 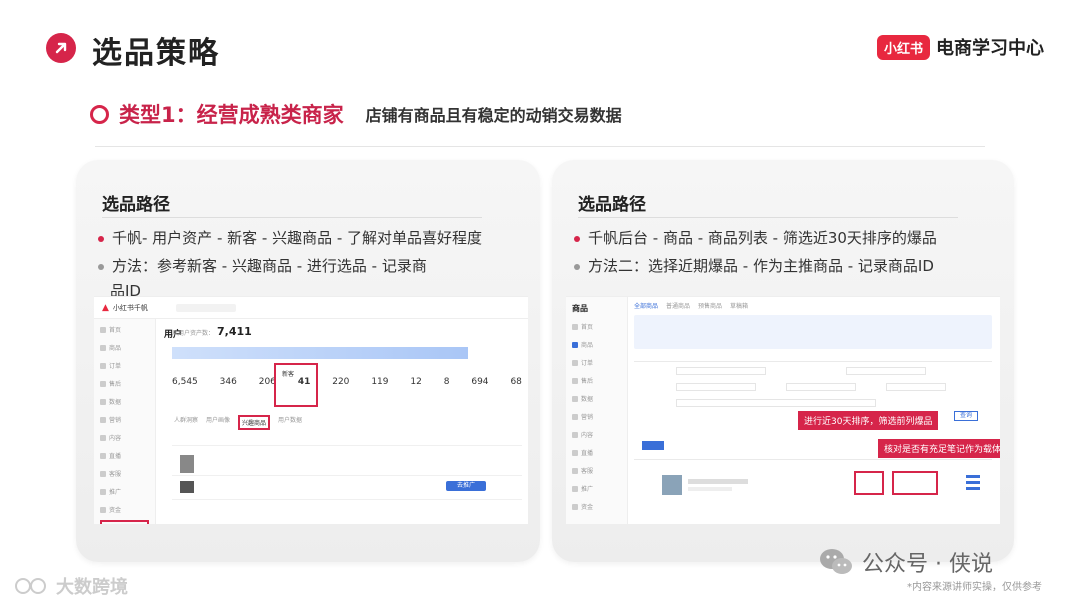 I want to click on type-description: 店铺有商品且有稳定的动销交易数据, so click(x=493, y=115).